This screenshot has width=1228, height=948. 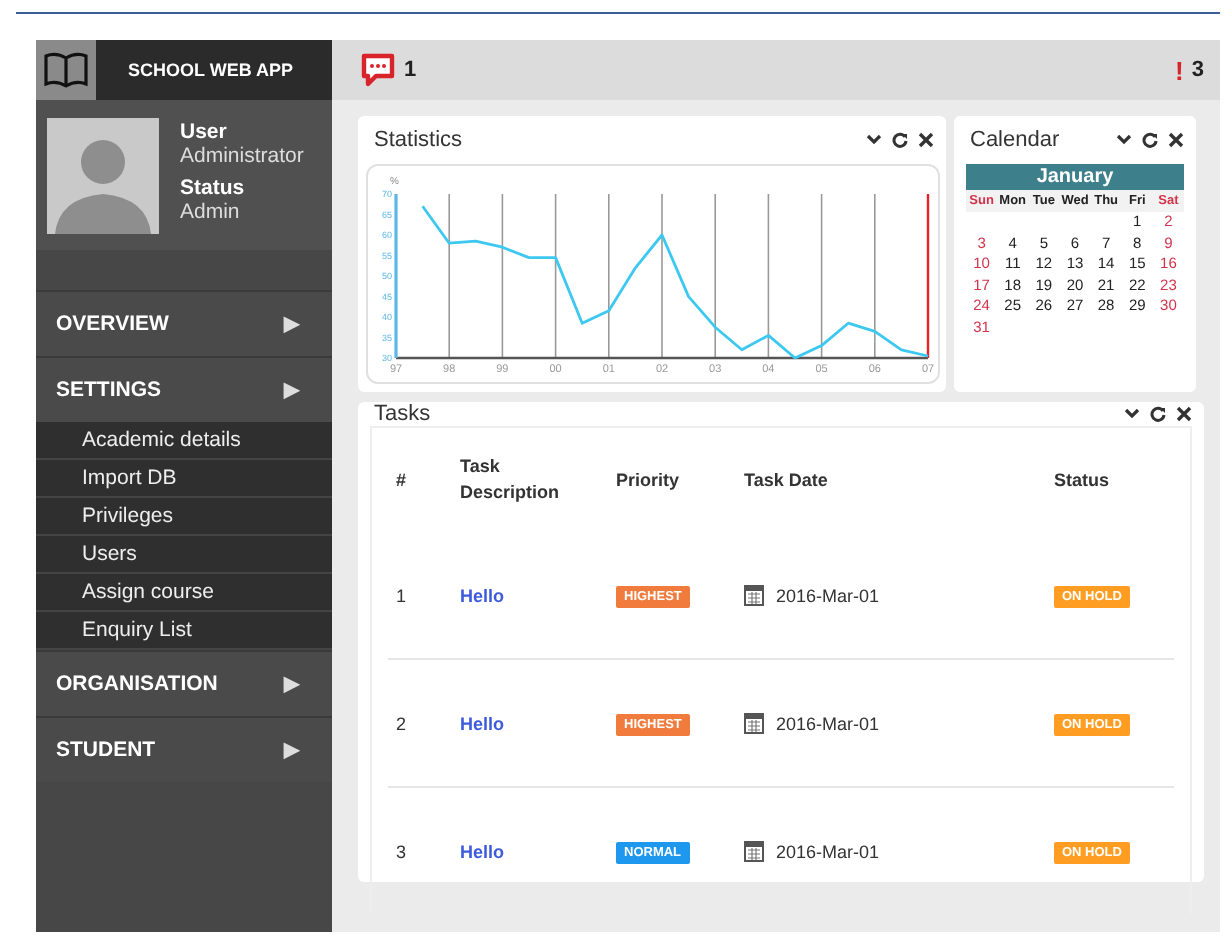 What do you see at coordinates (103, 175) in the screenshot?
I see `avatar` at bounding box center [103, 175].